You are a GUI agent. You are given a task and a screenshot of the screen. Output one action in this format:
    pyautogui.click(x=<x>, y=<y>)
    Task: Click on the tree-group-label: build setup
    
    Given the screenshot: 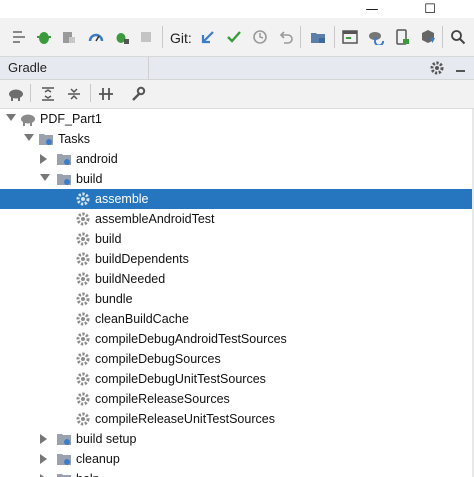 What is the action you would take?
    pyautogui.click(x=106, y=439)
    